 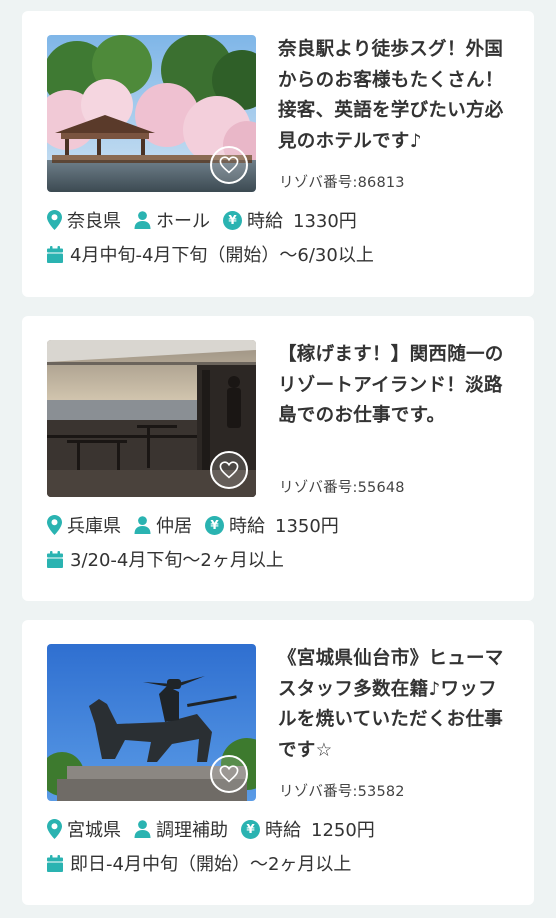 What do you see at coordinates (308, 829) in the screenshot?
I see `wage: ¥ 時給 1250円` at bounding box center [308, 829].